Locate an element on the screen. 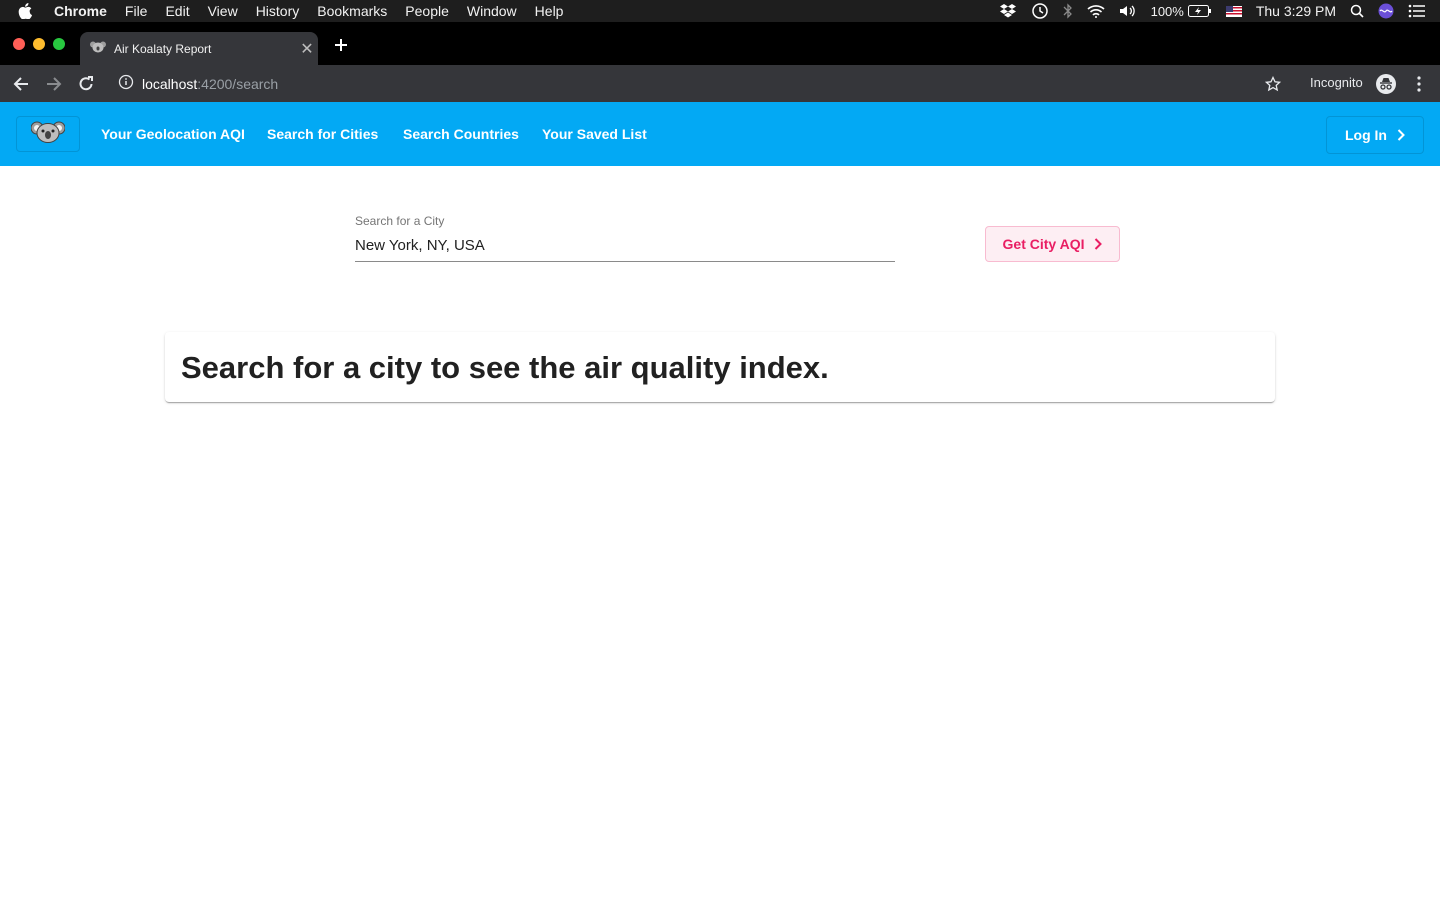 This screenshot has height=900, width=1440. wifi-icon is located at coordinates (1096, 11).